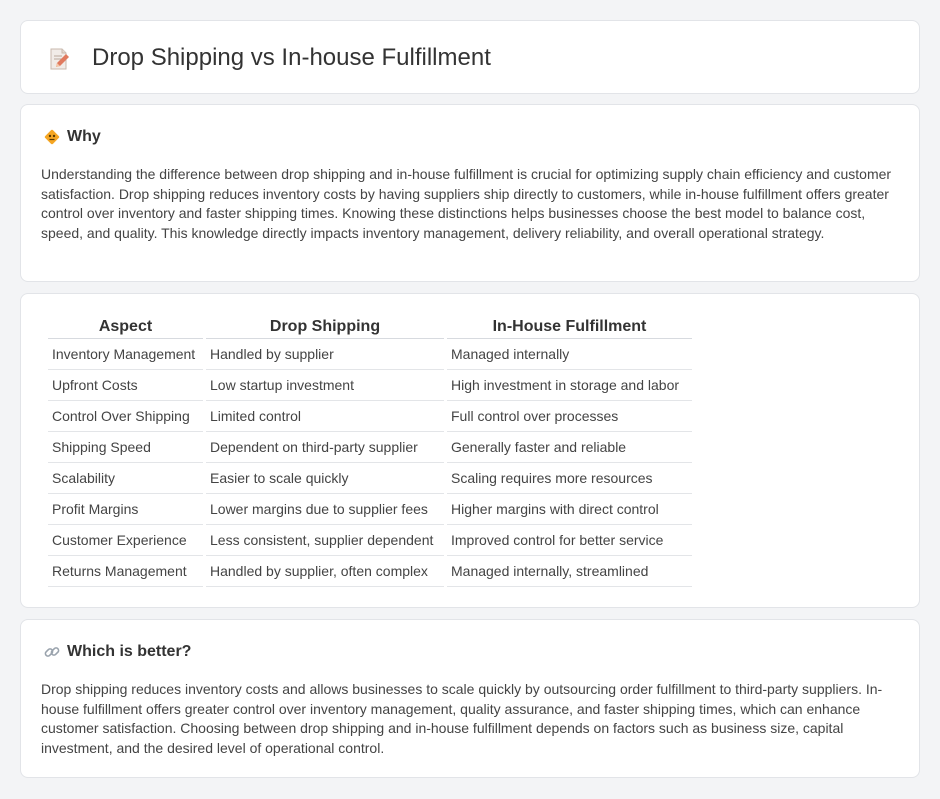 Image resolution: width=940 pixels, height=799 pixels. What do you see at coordinates (52, 137) in the screenshot?
I see `warning-sign-icon` at bounding box center [52, 137].